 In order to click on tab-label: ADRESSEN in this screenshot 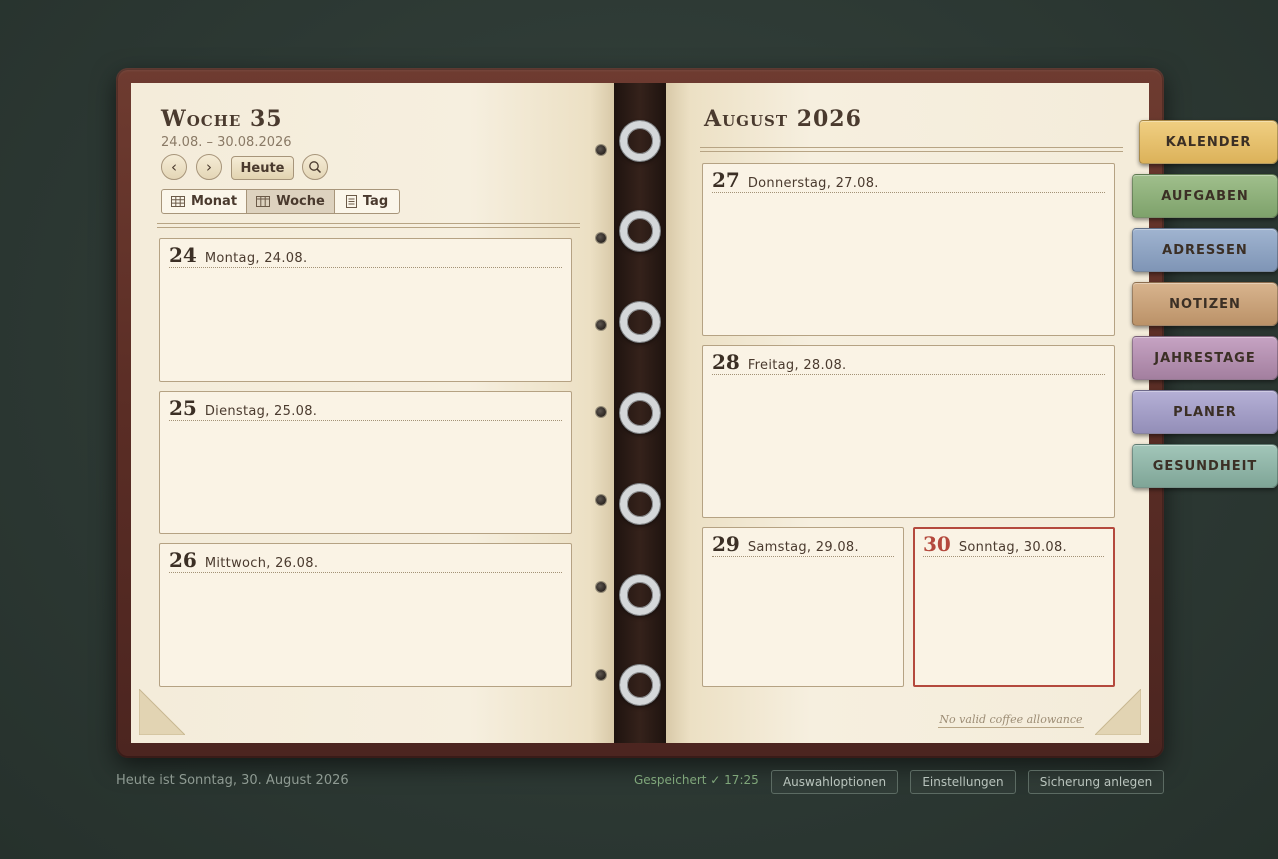, I will do `click(1205, 250)`.